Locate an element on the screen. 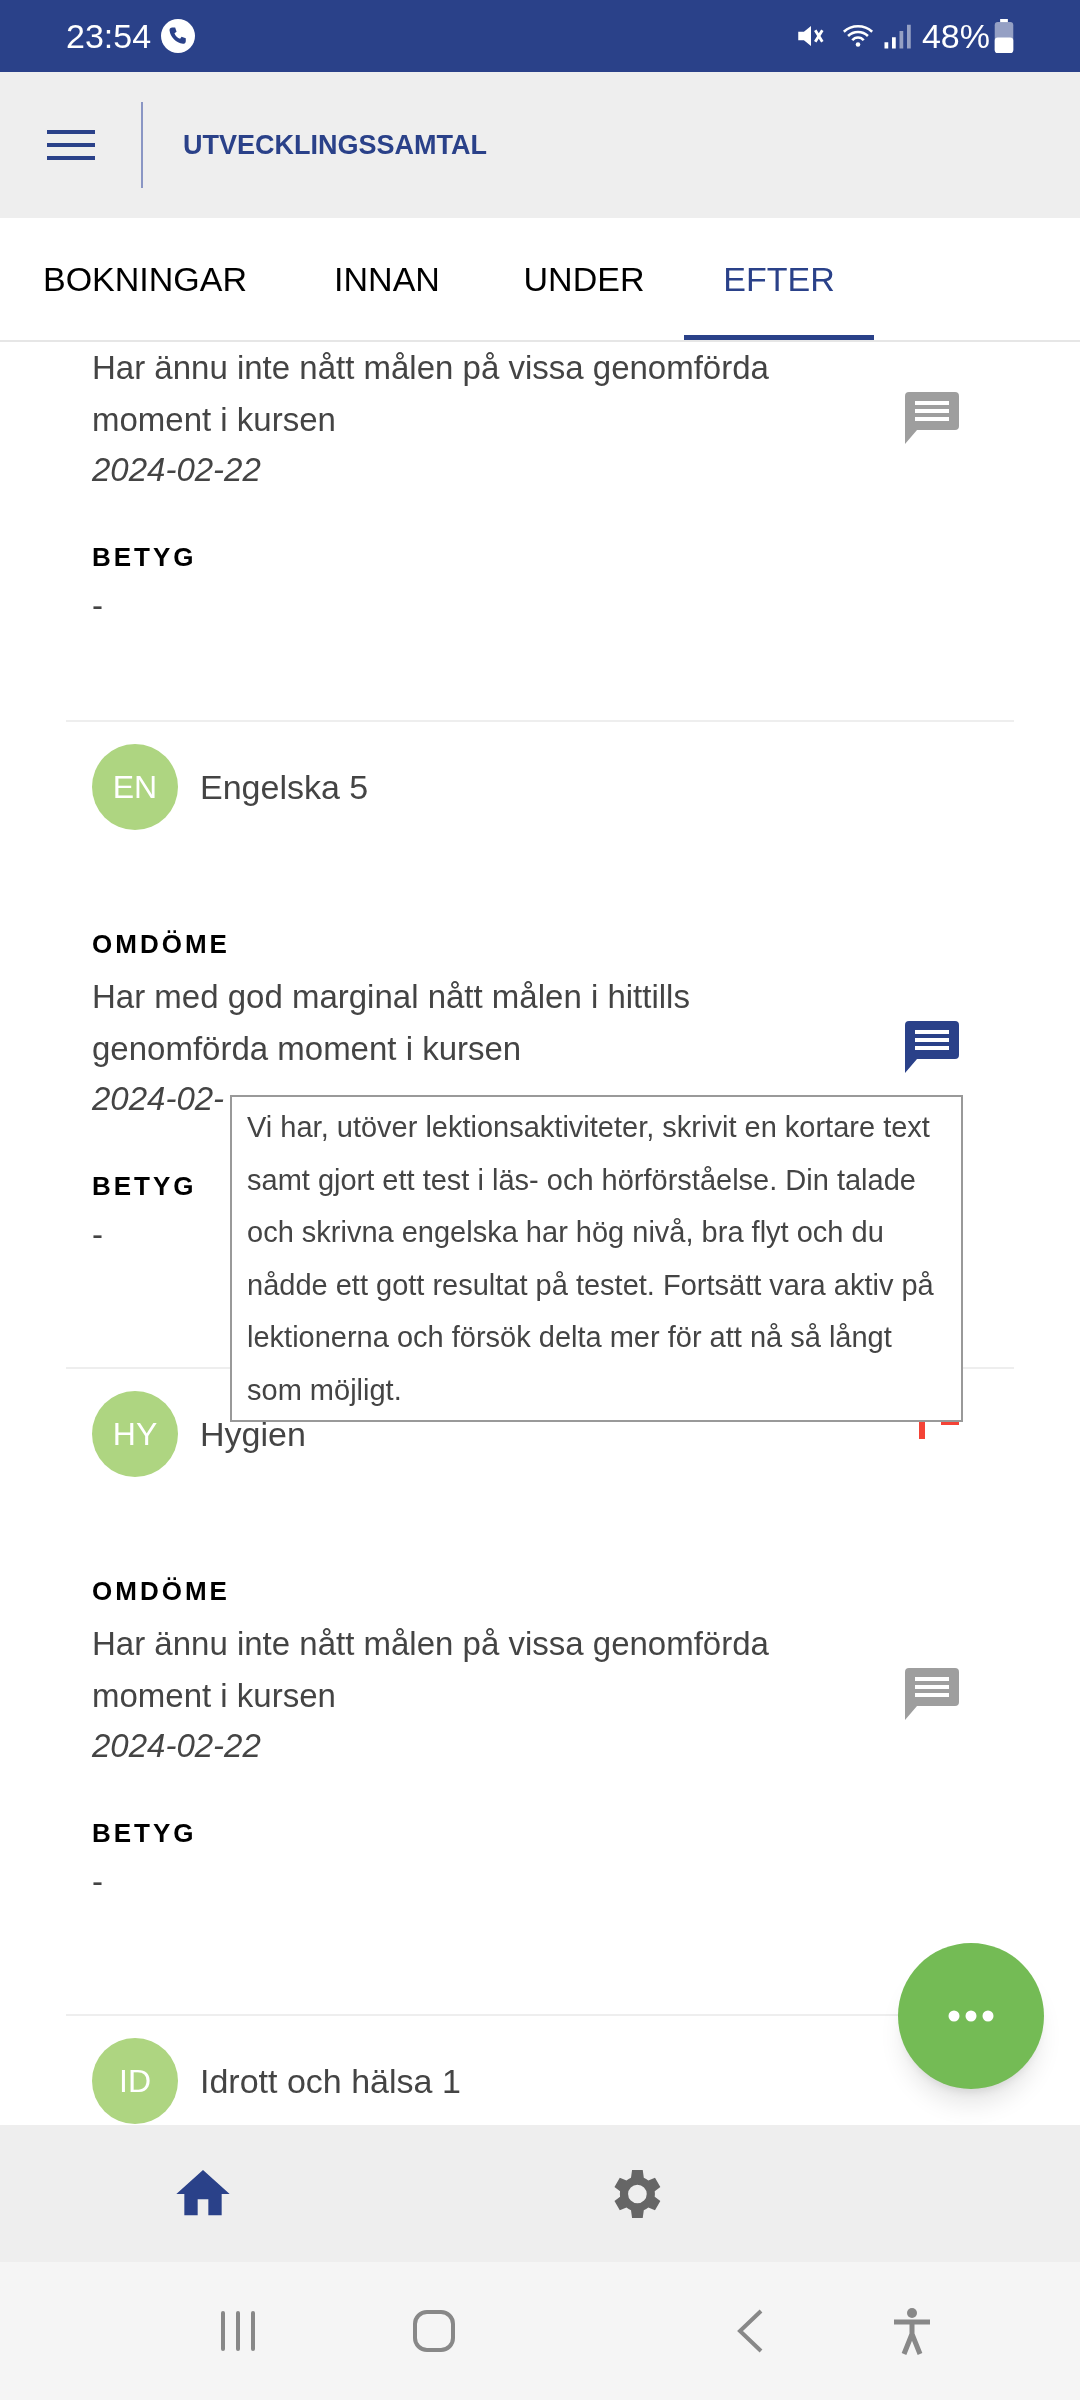  comment-tooltip: Vi har, utöver lektionsaktiviteter, skrivit en kortare text samt gjort ett test i läs- och hörförståelse. Din talade och skrivna engelska har hög nivå, bra flyt och du nådde ett gott resultat på testet. Fortsätt vara aktiv på lektionerna och försök delta mer för att nå så långt som möjligt. is located at coordinates (596, 1258).